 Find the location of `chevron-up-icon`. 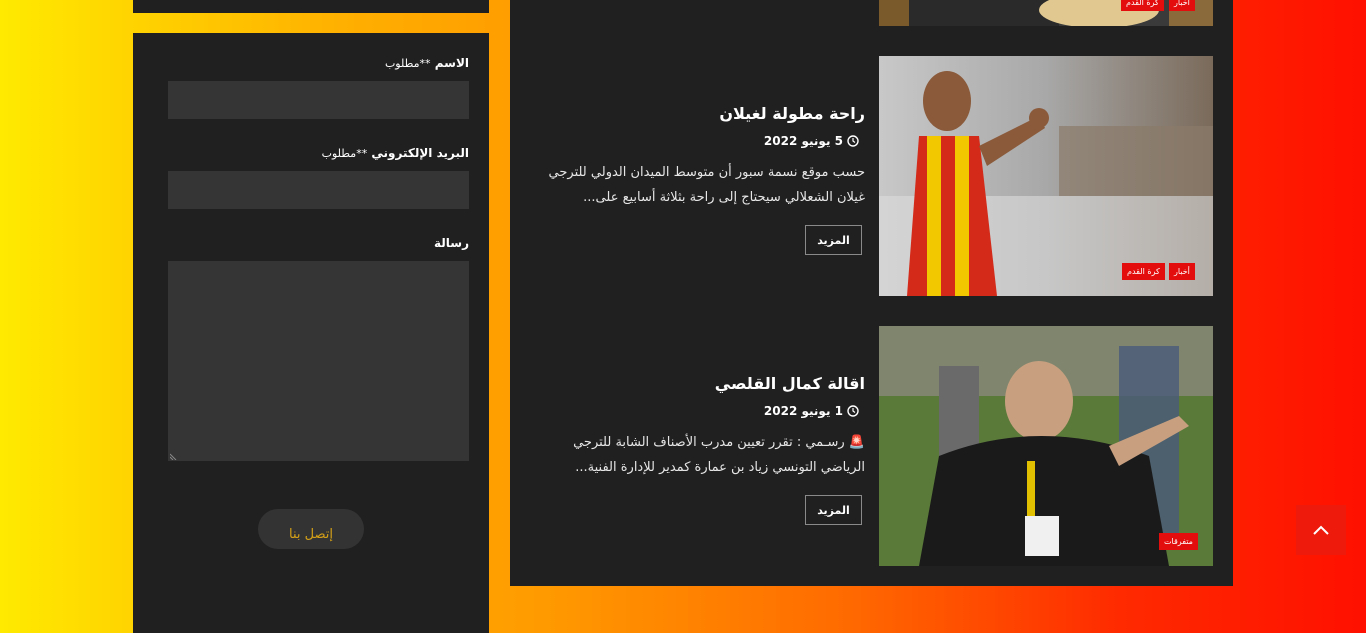

chevron-up-icon is located at coordinates (1321, 530).